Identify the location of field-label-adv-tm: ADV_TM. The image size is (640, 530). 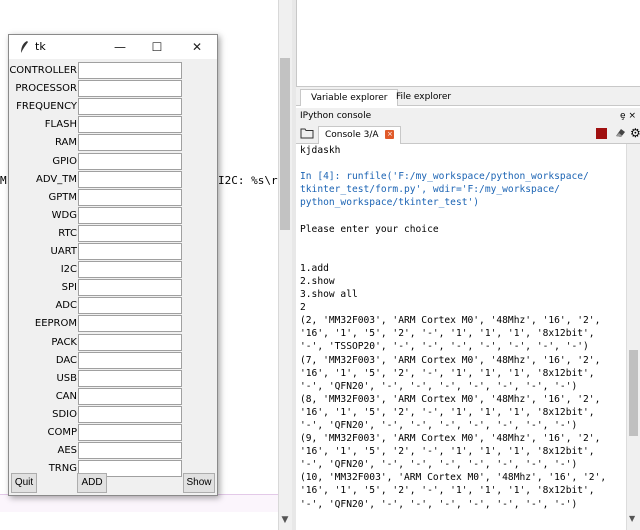
(56, 179).